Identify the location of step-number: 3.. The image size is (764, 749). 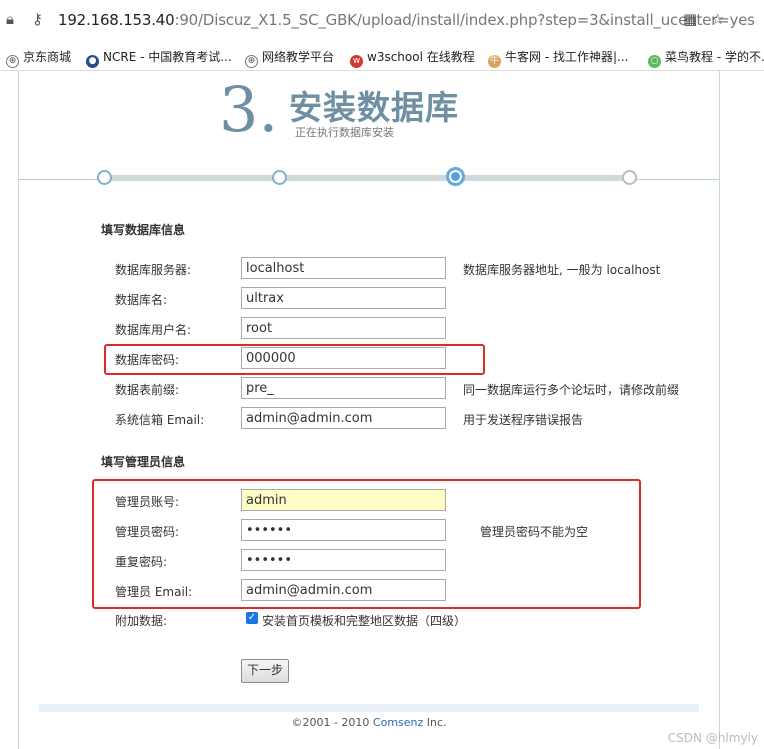
(249, 109).